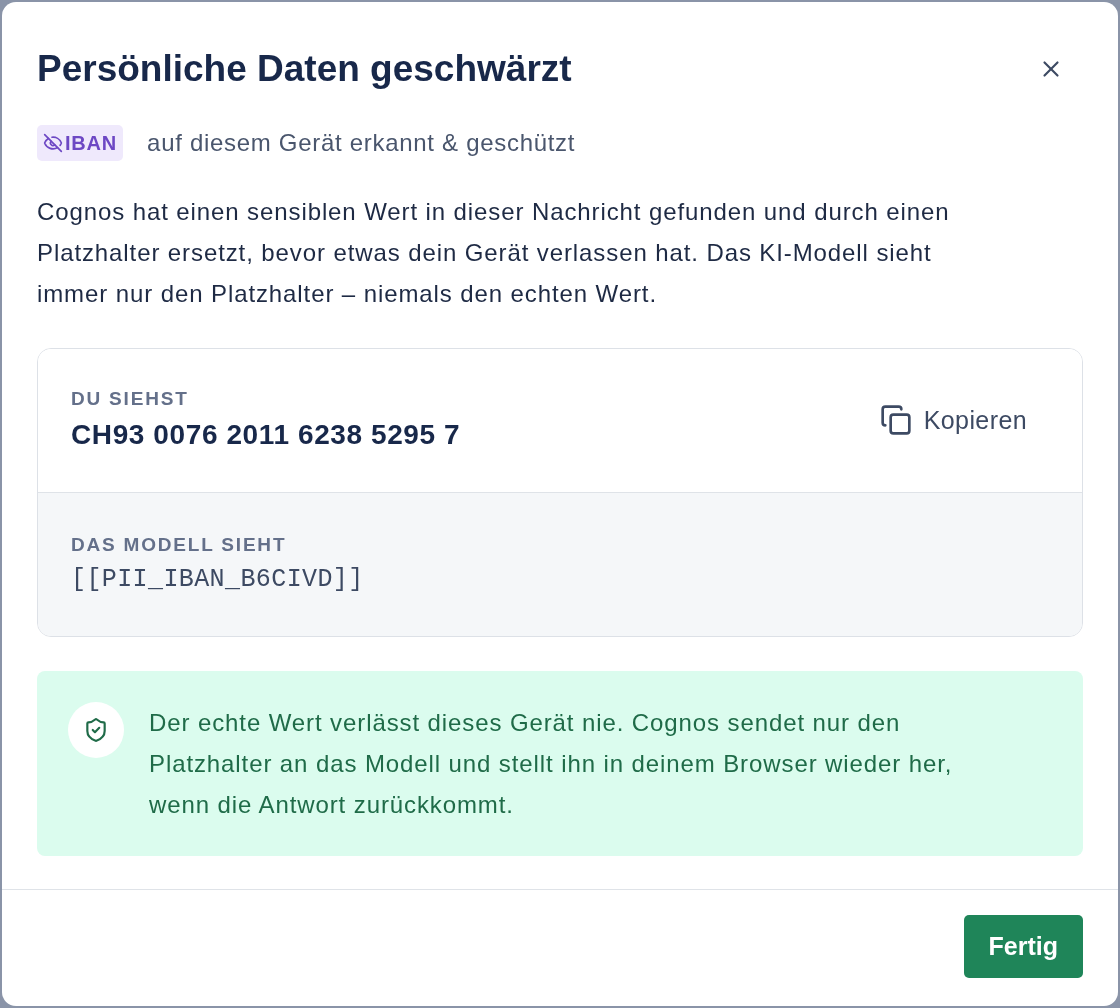 This screenshot has width=1120, height=1008. Describe the element at coordinates (217, 580) in the screenshot. I see `placeholder-token: [[PII_IBAN_B6CIVD]]` at that location.